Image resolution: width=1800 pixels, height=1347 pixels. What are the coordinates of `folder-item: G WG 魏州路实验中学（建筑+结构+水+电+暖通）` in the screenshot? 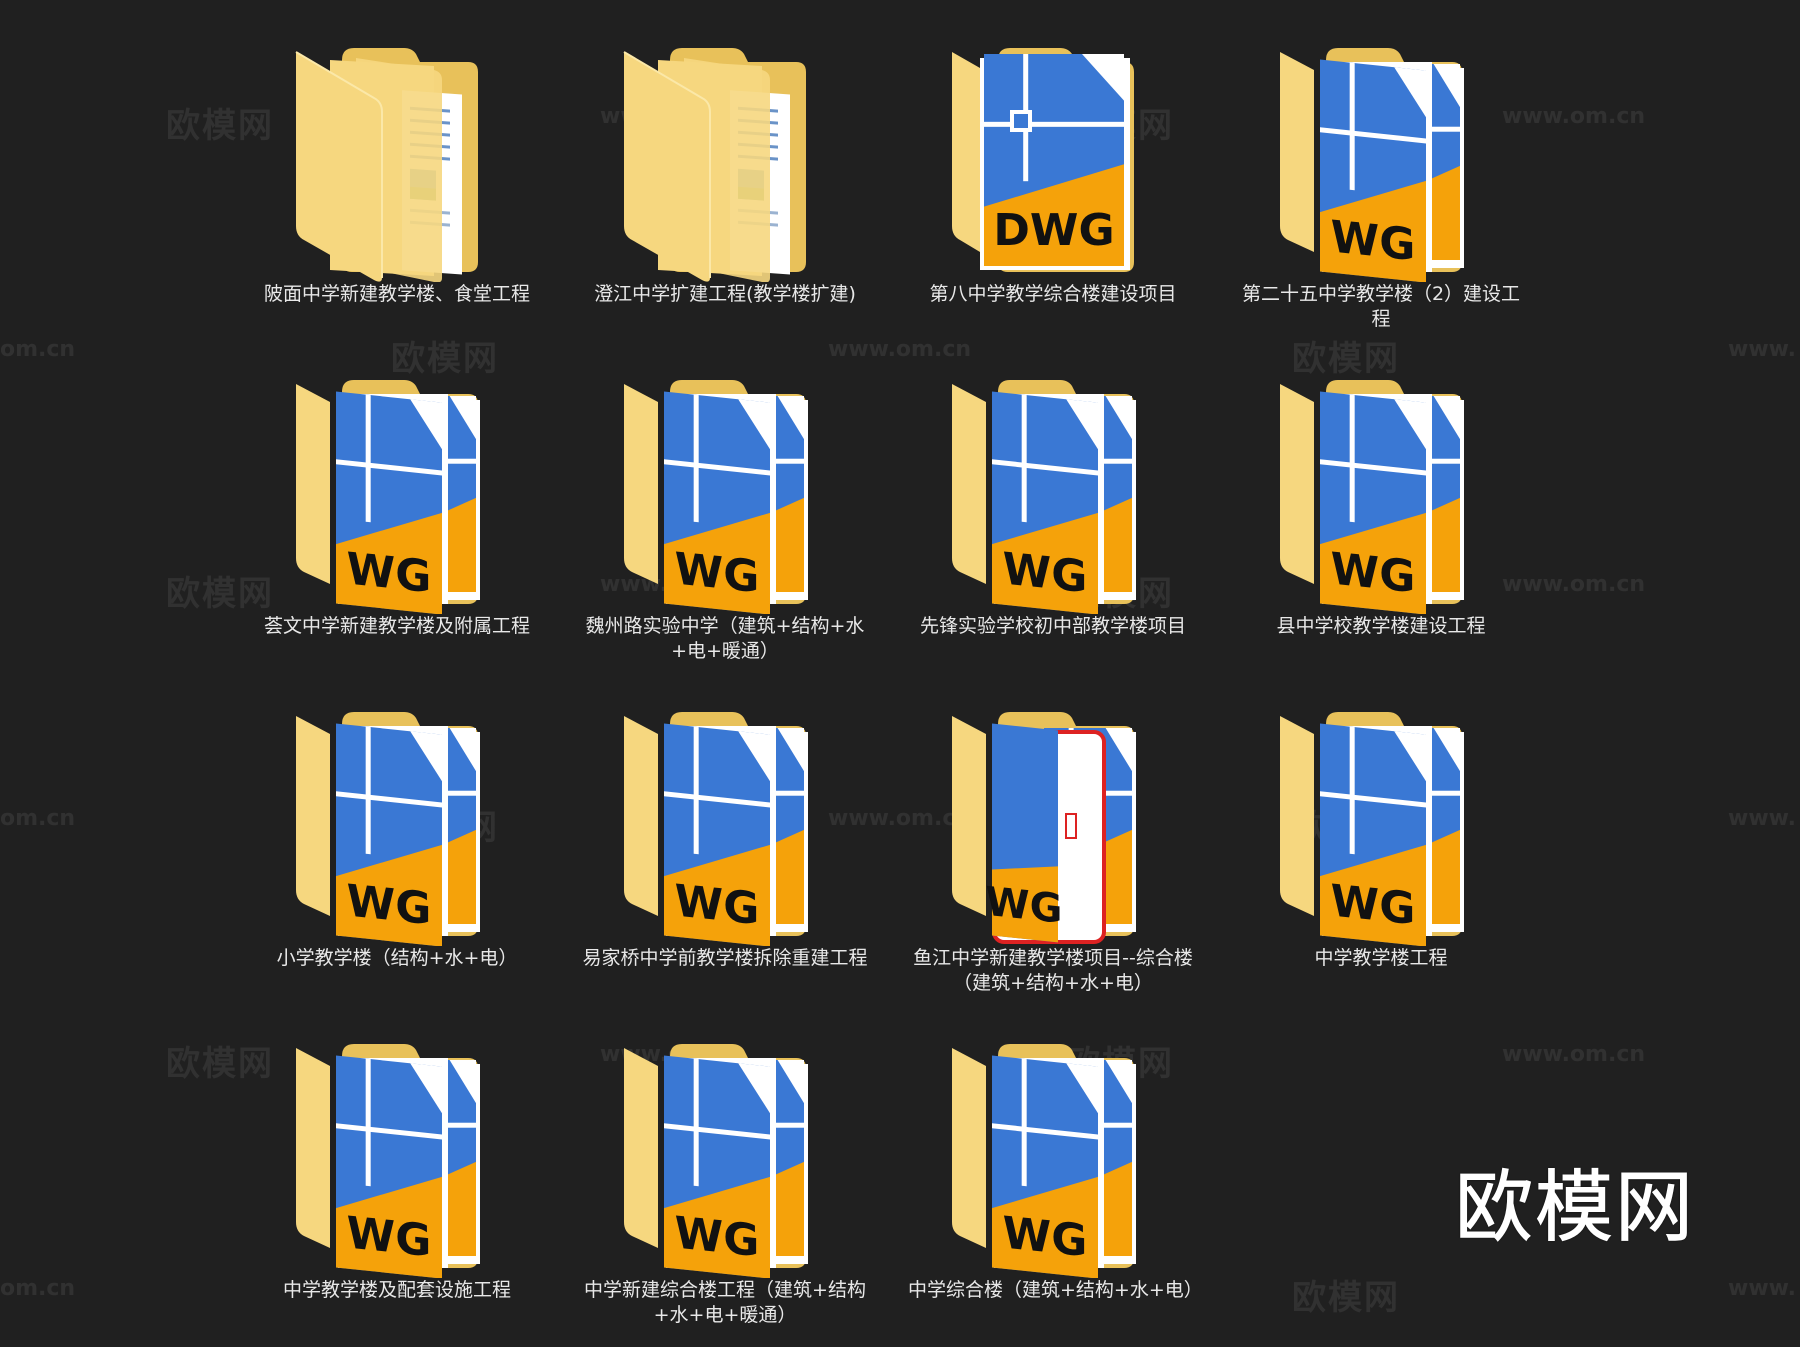 It's located at (725, 522).